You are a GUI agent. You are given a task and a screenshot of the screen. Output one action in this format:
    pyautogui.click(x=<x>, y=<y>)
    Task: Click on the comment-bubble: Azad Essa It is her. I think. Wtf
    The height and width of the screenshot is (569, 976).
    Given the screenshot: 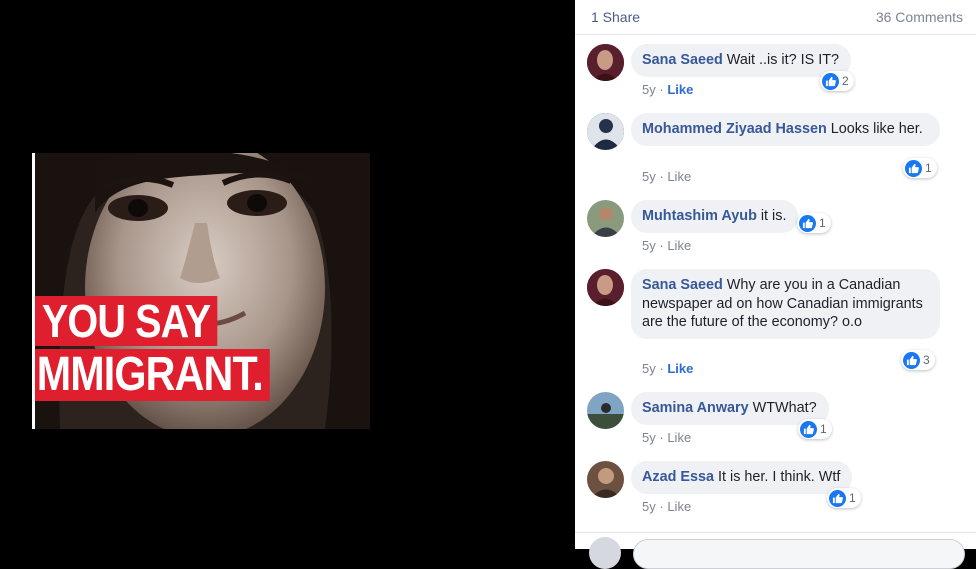 What is the action you would take?
    pyautogui.click(x=742, y=477)
    